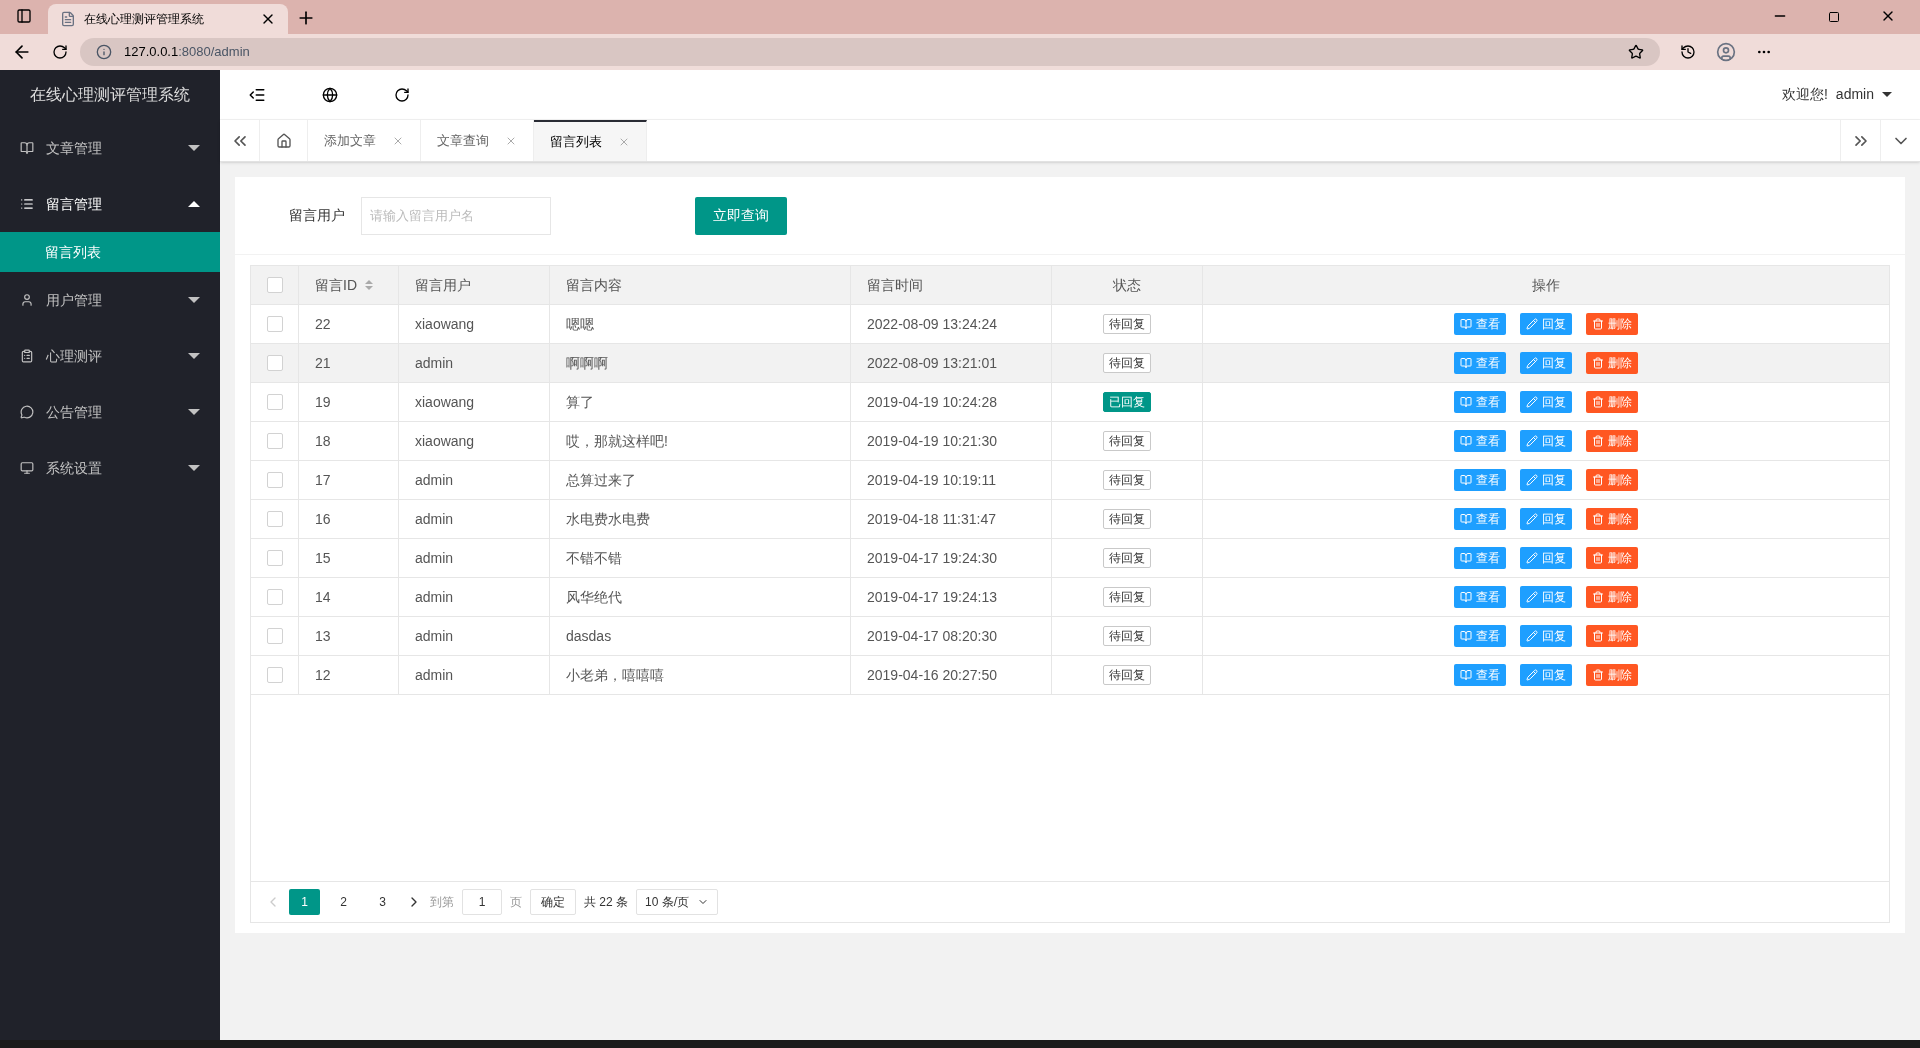 Image resolution: width=1920 pixels, height=1048 pixels. What do you see at coordinates (1070, 519) in the screenshot?
I see `table-row: 16 admin 水电费水电费 2019-04-18 11:31:47 待回复 查看 回复 删除` at bounding box center [1070, 519].